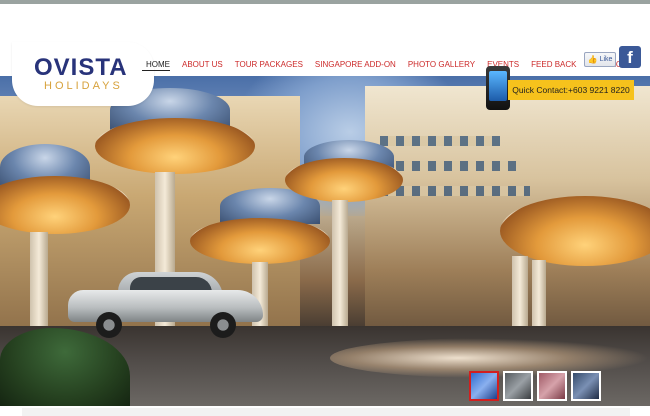 This screenshot has width=650, height=416. I want to click on nav-singapore-add-on: SINGAPORE ADD-ON, so click(355, 64).